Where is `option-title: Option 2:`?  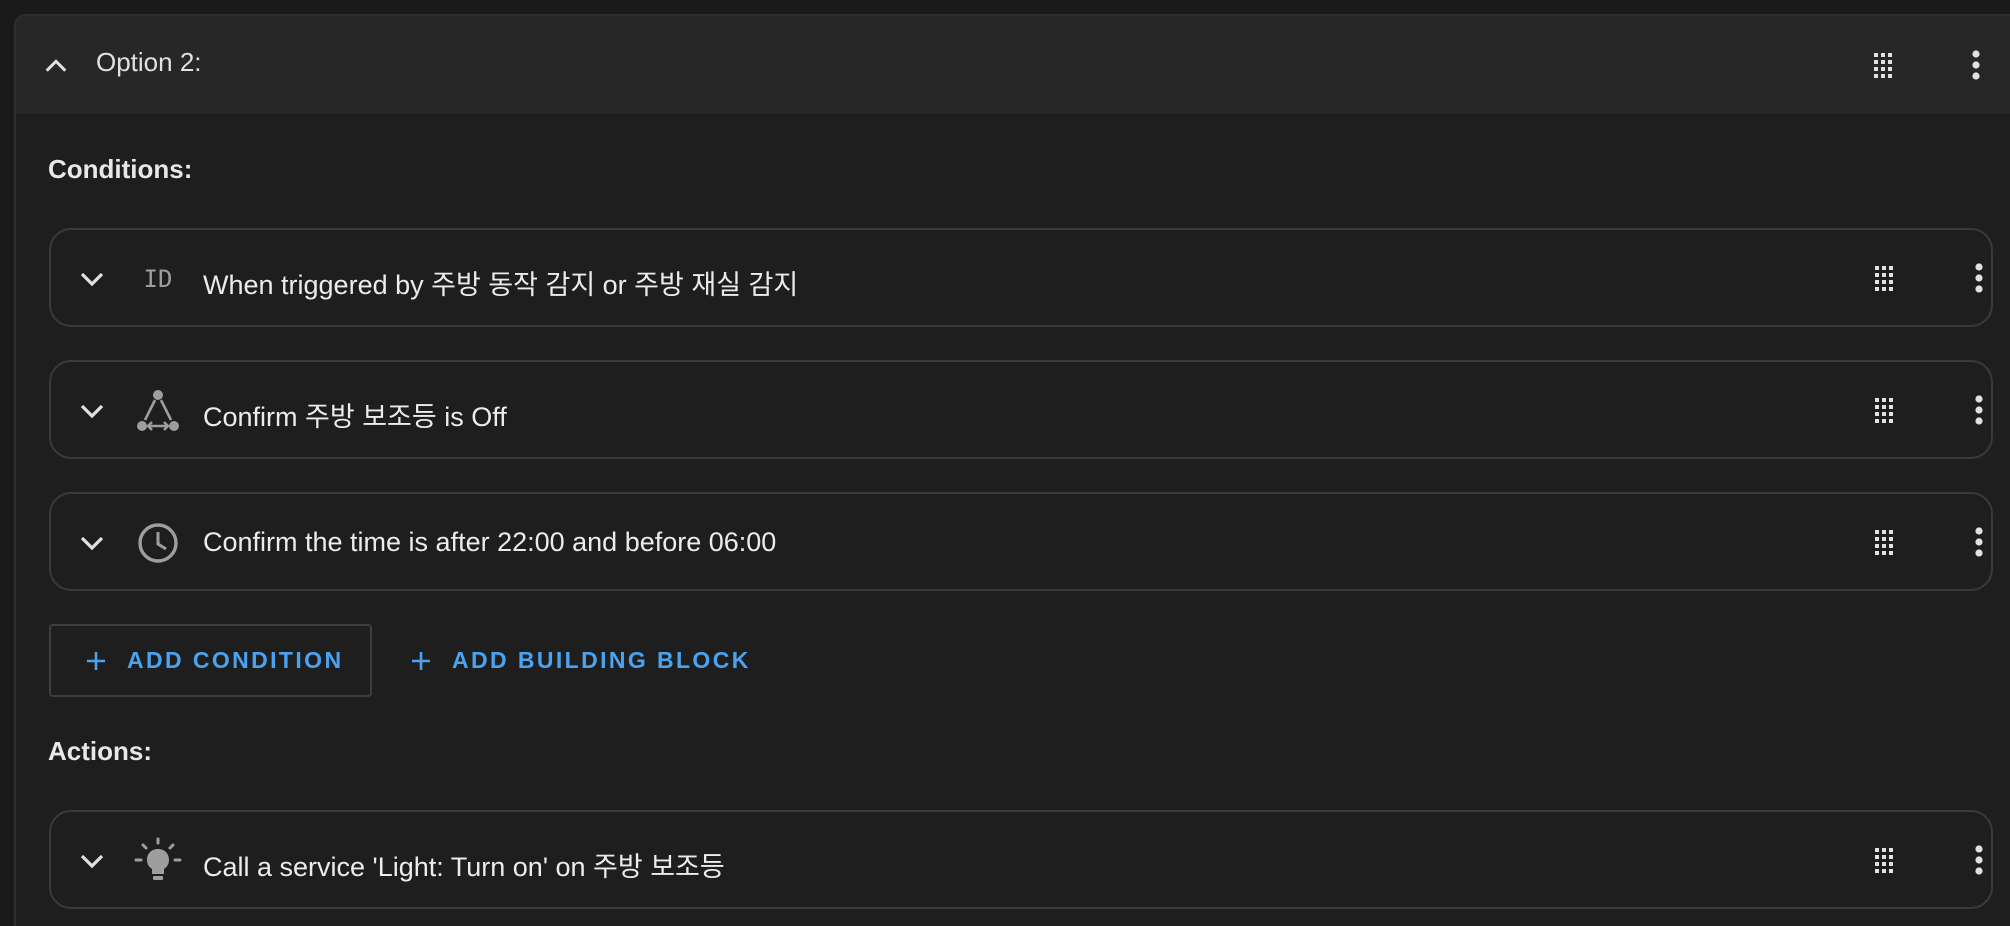
option-title: Option 2: is located at coordinates (149, 62).